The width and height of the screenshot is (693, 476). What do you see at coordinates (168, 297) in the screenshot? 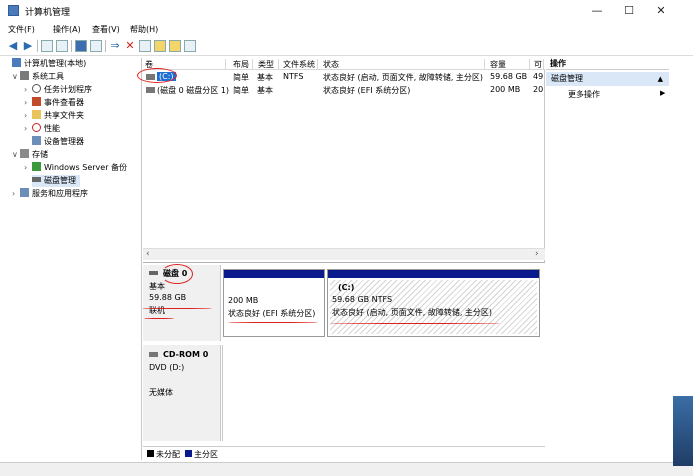
I see `disk-size: 59.88 GB` at bounding box center [168, 297].